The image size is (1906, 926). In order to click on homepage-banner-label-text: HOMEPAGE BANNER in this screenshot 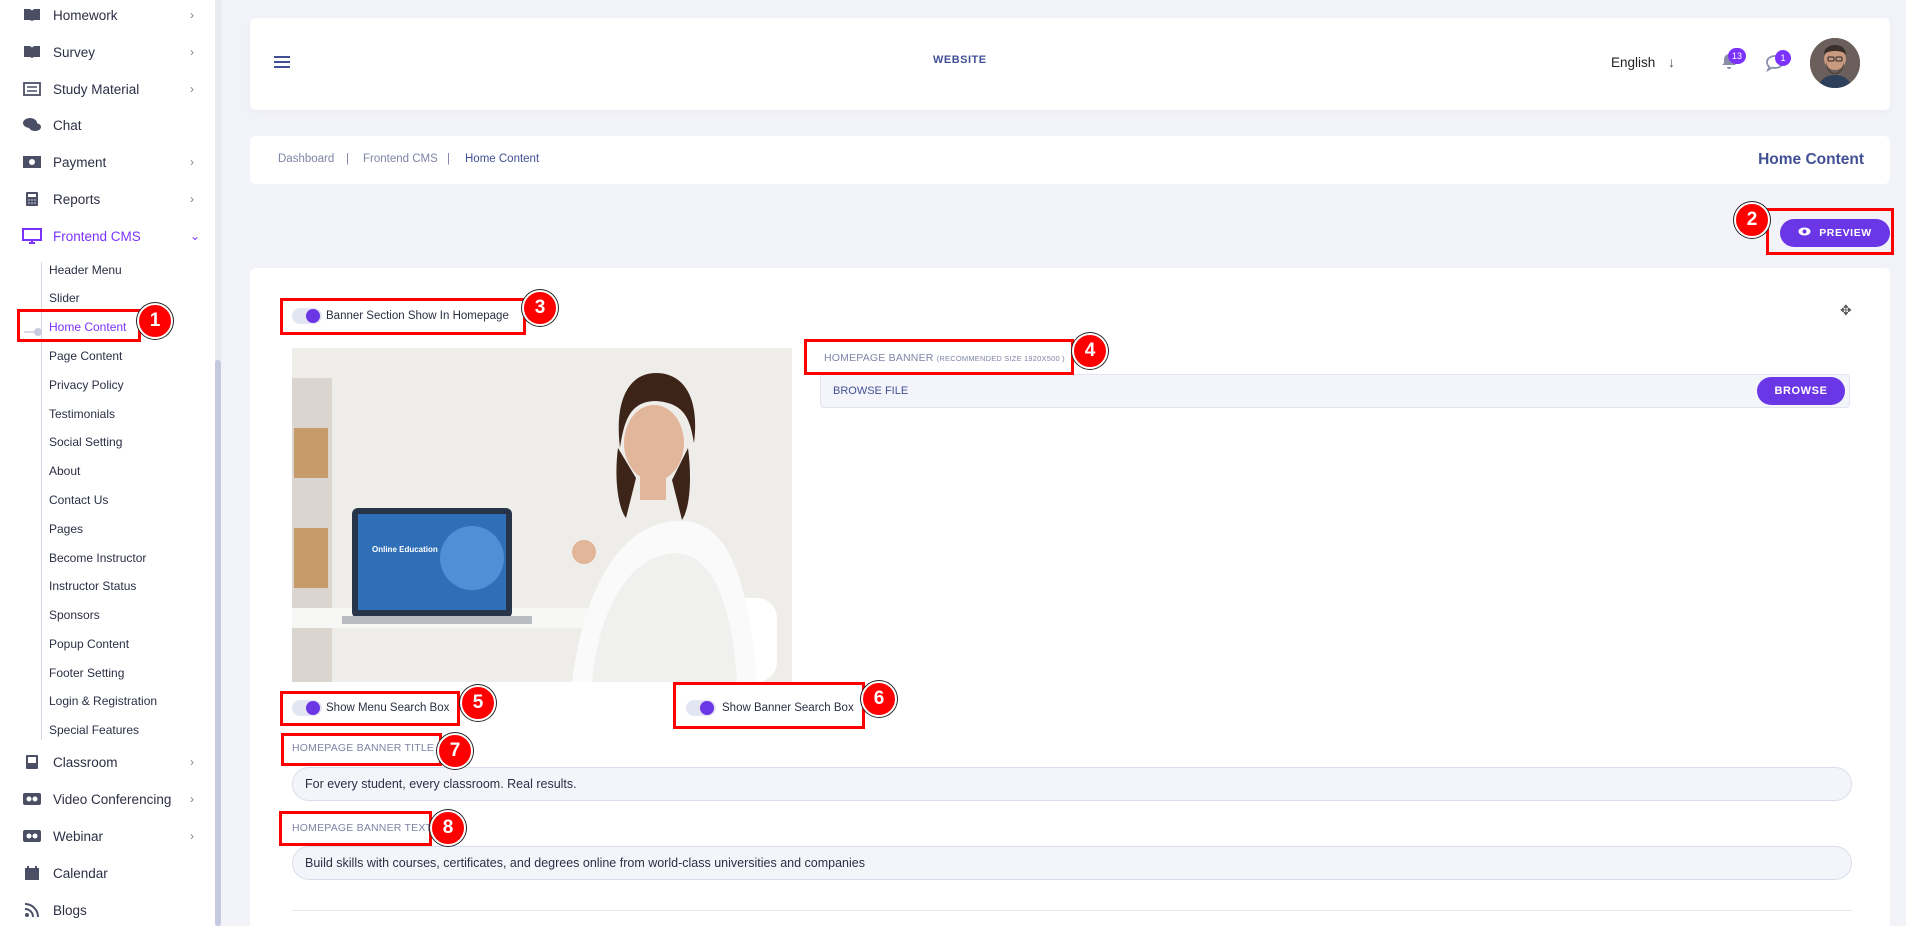, I will do `click(879, 358)`.